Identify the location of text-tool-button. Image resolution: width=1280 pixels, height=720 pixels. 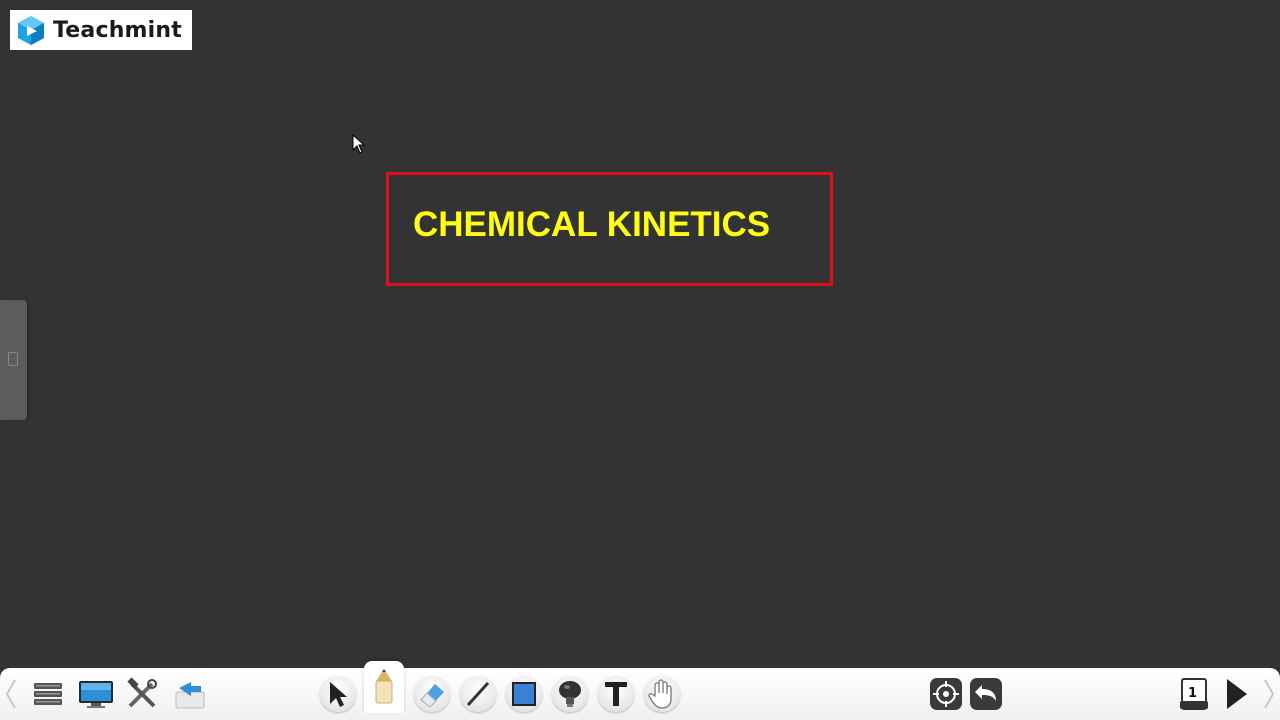
(616, 694).